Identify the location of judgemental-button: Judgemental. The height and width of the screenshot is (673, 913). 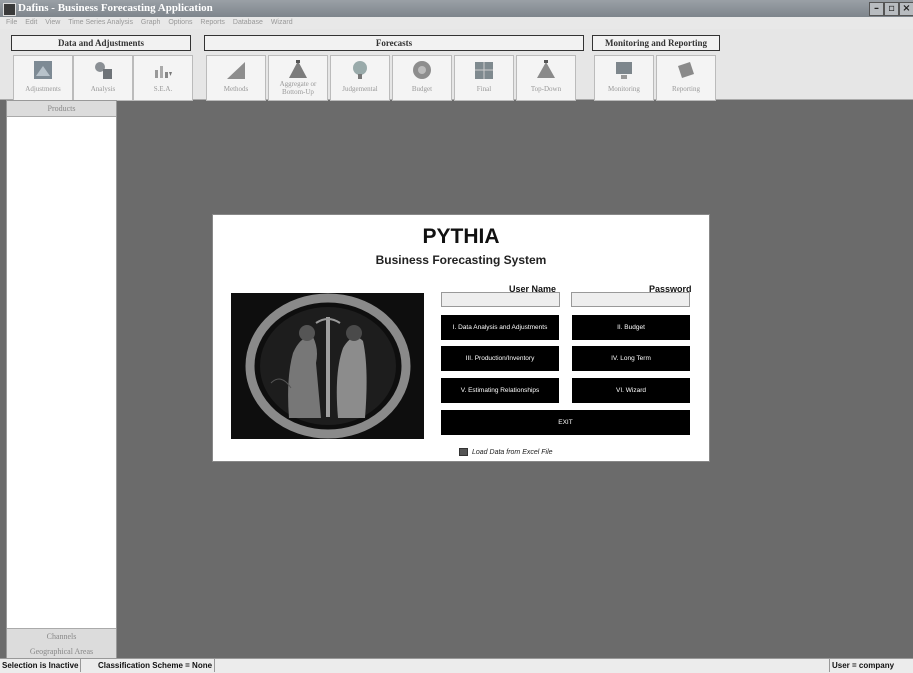
(360, 78).